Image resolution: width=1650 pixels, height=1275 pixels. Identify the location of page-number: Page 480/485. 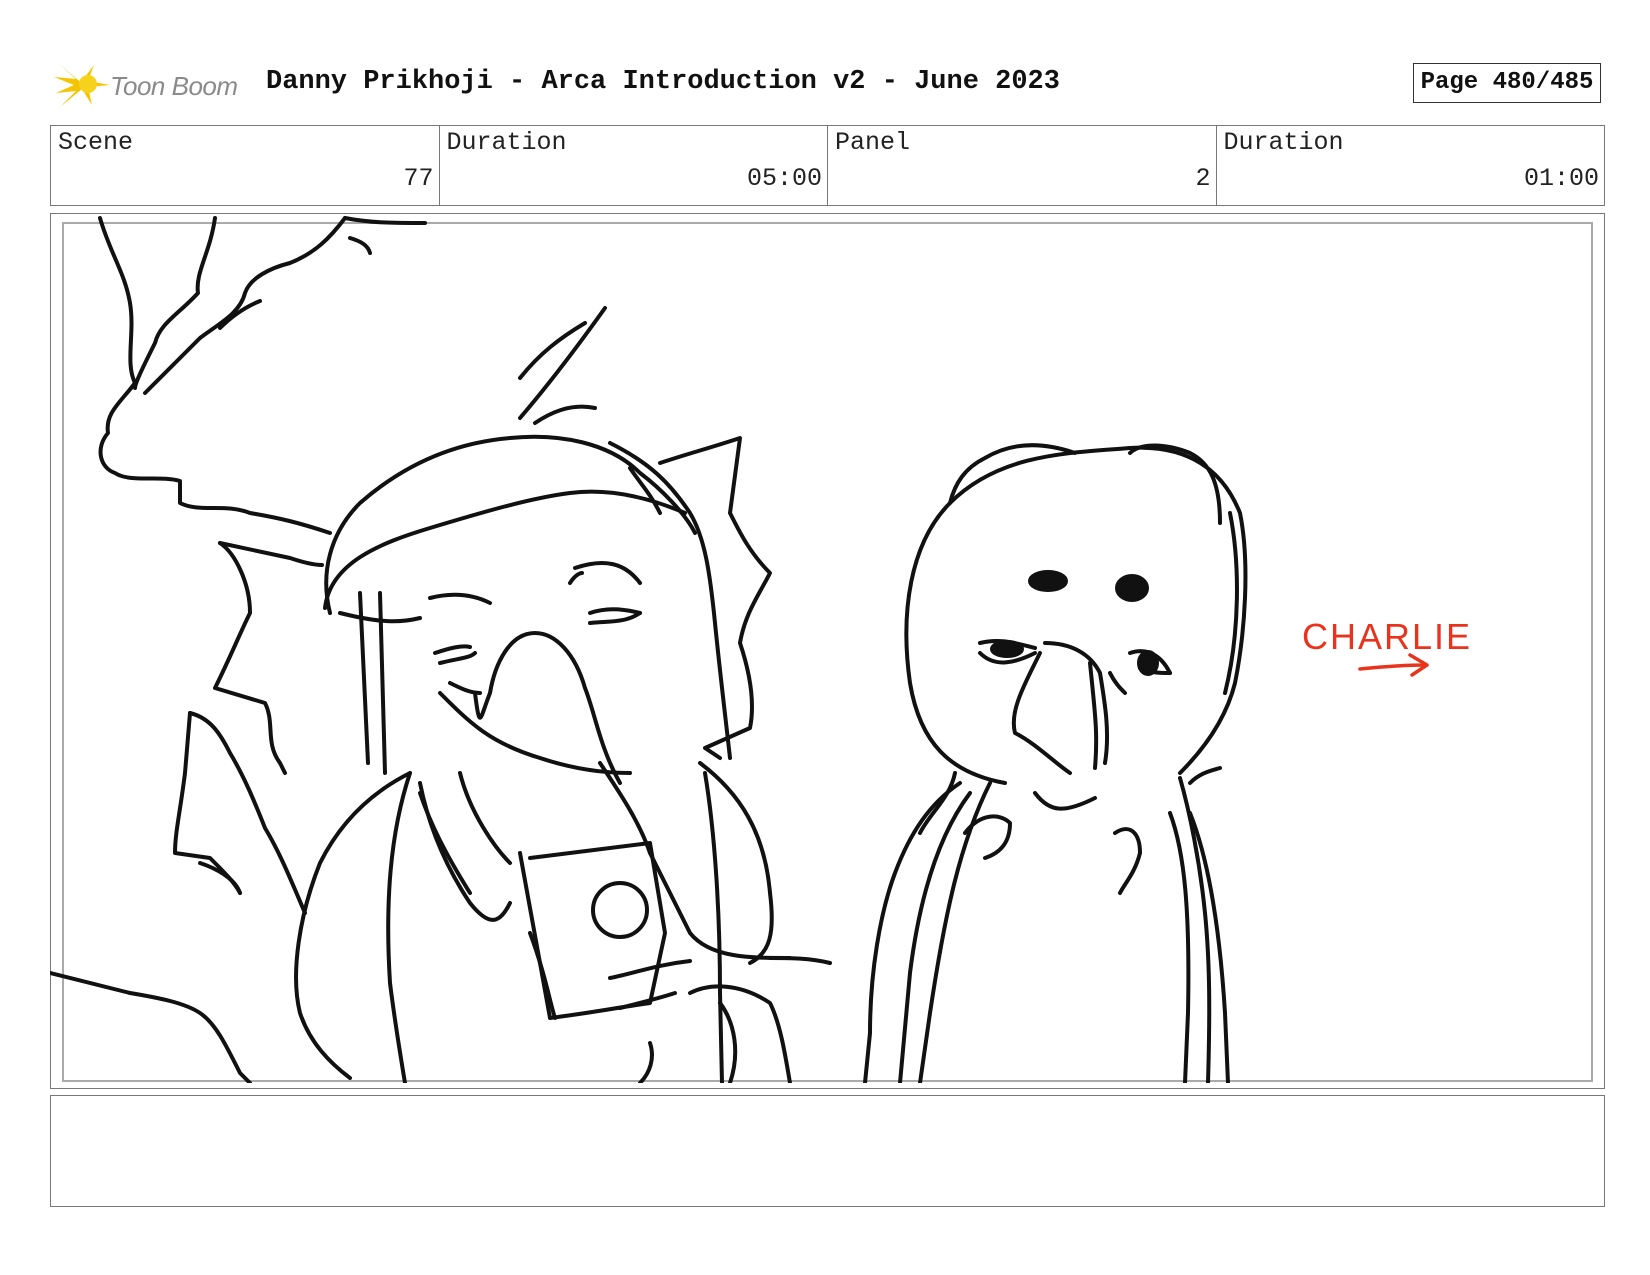
(1507, 83).